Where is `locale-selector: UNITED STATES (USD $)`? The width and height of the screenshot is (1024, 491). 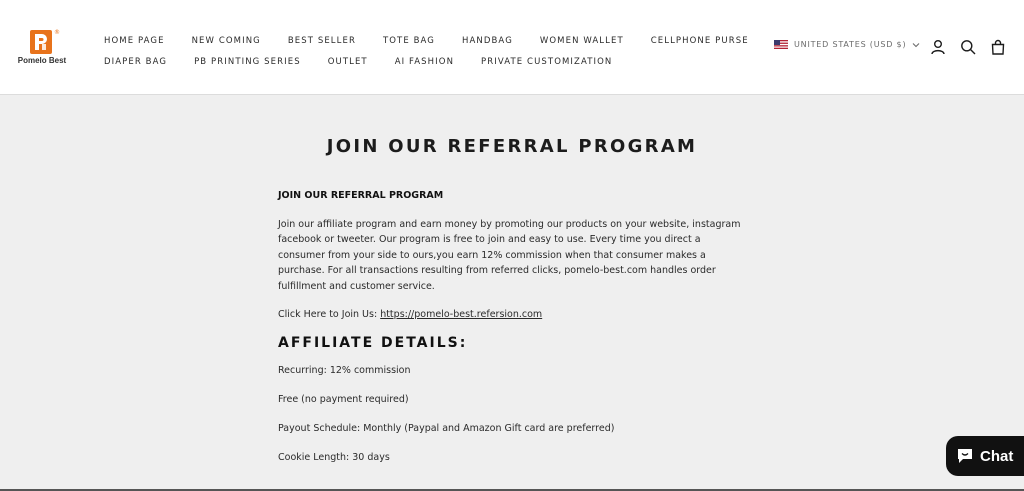
locale-selector: UNITED STATES (USD $) is located at coordinates (847, 44).